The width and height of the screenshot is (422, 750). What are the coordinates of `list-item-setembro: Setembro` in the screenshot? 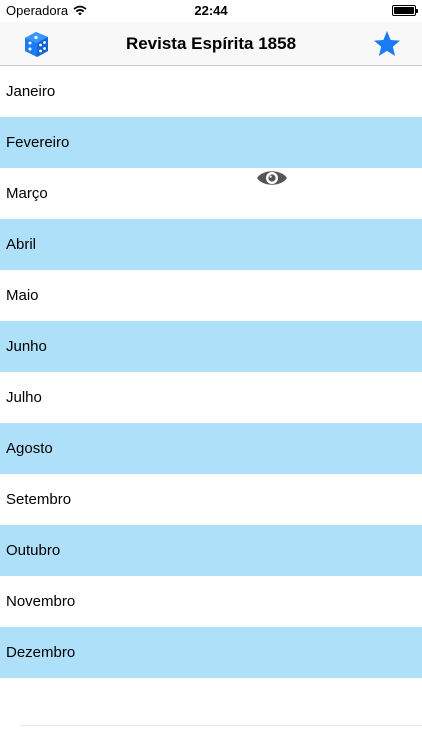 It's located at (211, 499).